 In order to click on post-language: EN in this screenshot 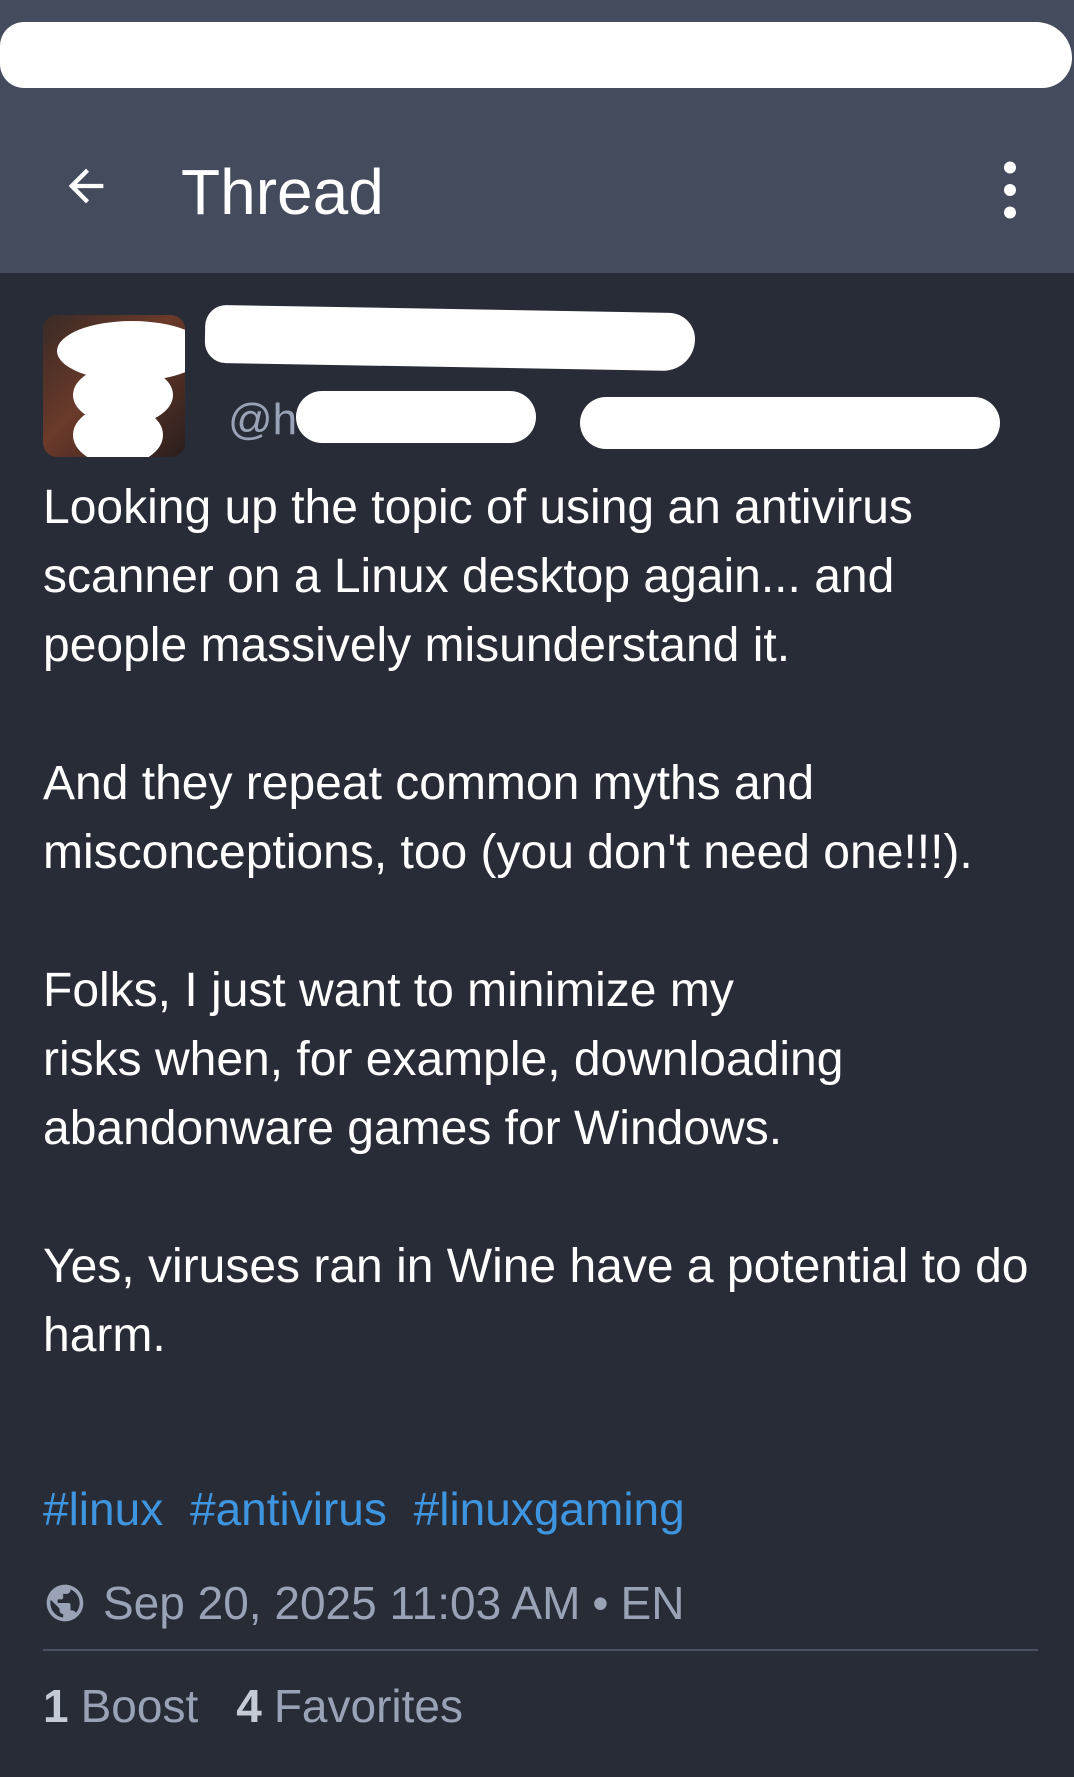, I will do `click(652, 1603)`.